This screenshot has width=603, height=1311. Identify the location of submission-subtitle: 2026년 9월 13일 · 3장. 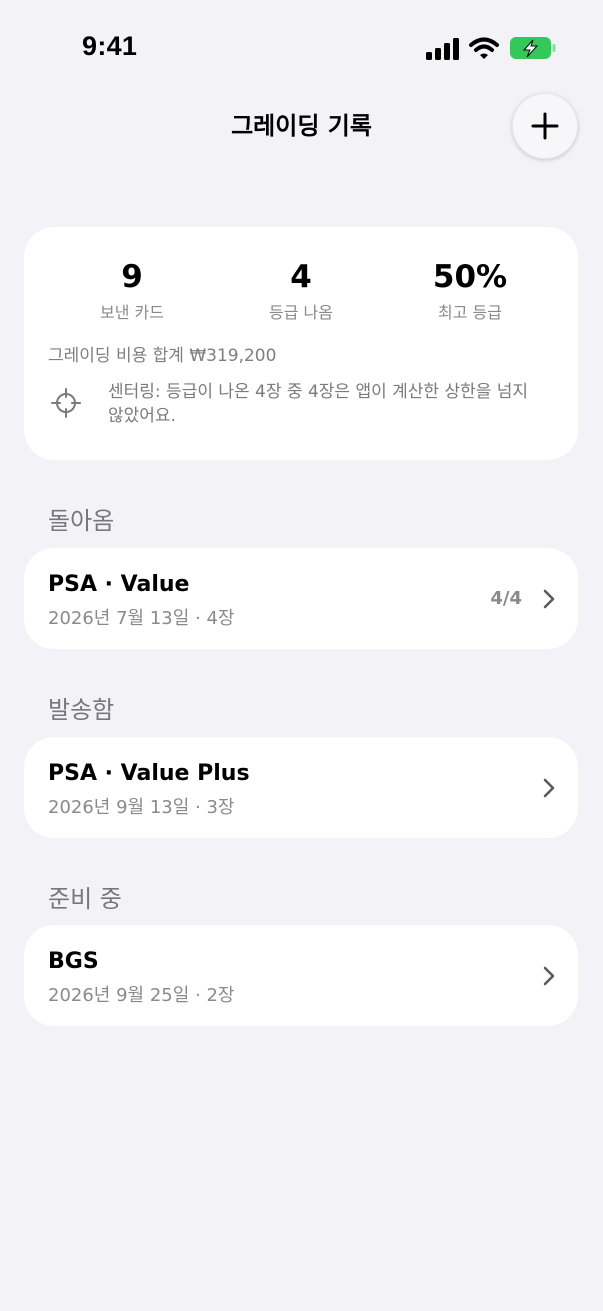
(141, 807).